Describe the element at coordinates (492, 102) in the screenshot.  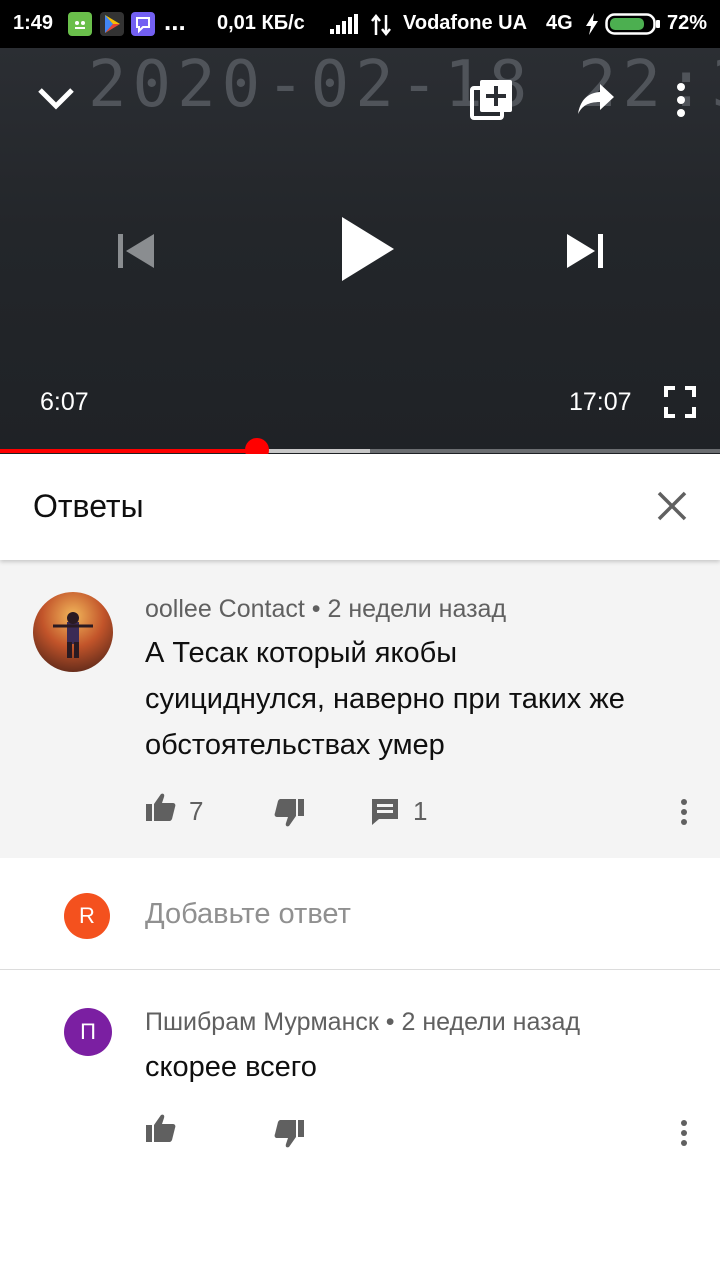
I see `add-to-playlist-icon` at that location.